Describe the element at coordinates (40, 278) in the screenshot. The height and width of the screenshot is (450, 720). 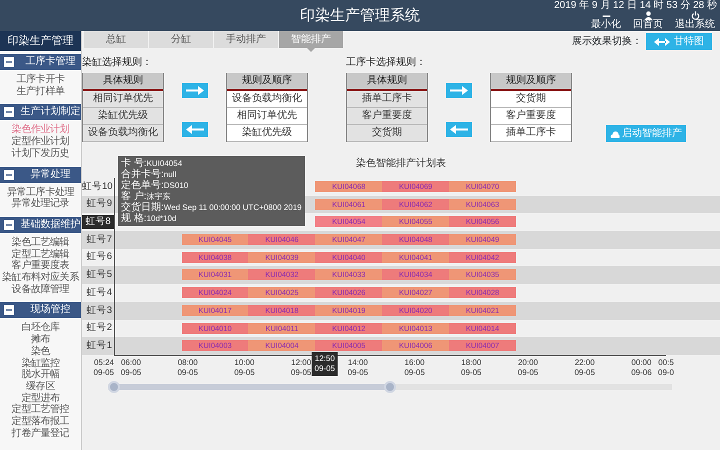
I see `sidebar-item: 染缸布料对应关系` at that location.